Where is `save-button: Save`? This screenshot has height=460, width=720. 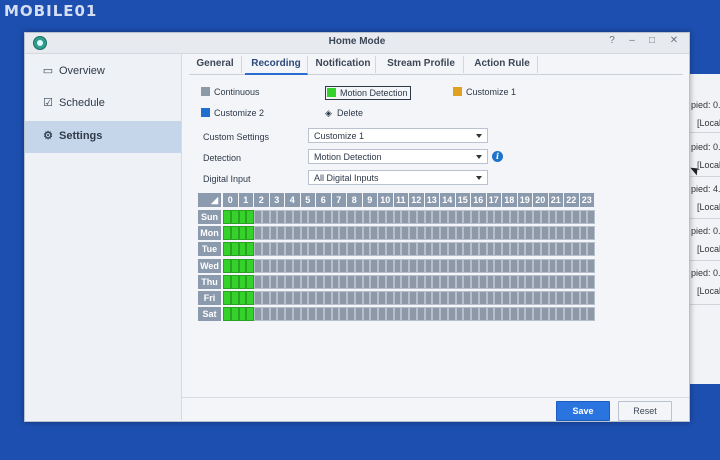
save-button: Save is located at coordinates (583, 411).